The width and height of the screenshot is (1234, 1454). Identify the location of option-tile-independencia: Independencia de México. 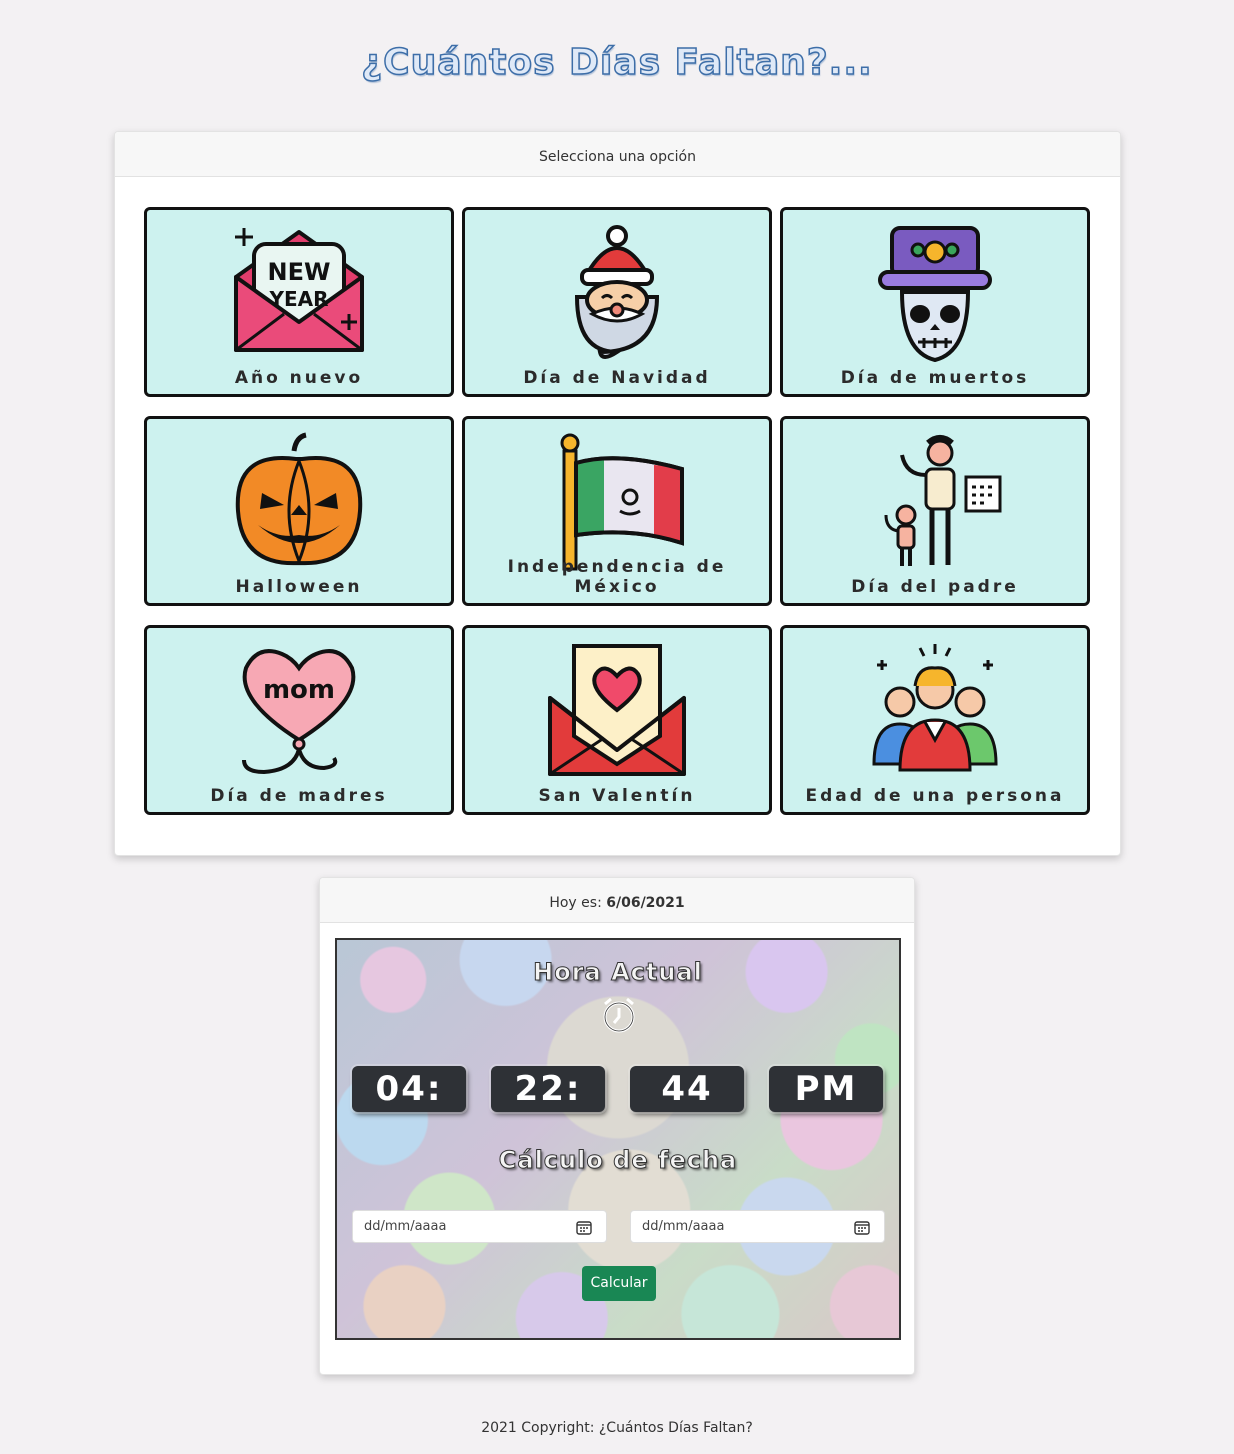
(617, 511).